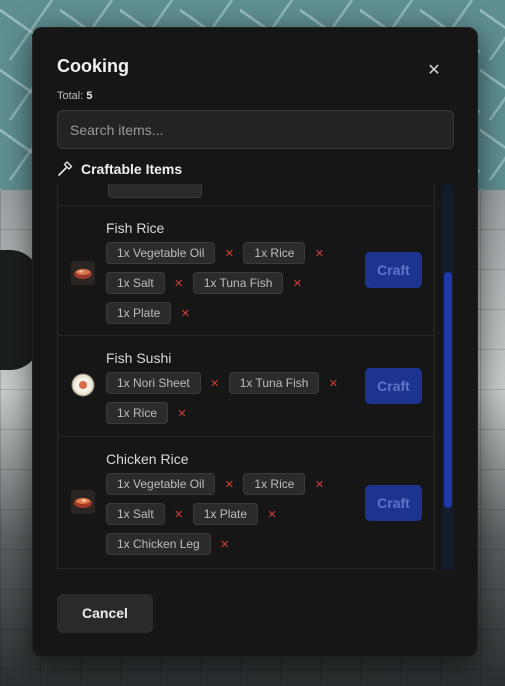 Image resolution: width=505 pixels, height=686 pixels. Describe the element at coordinates (83, 502) in the screenshot. I see `chicken-rice-bowl-icon` at that location.